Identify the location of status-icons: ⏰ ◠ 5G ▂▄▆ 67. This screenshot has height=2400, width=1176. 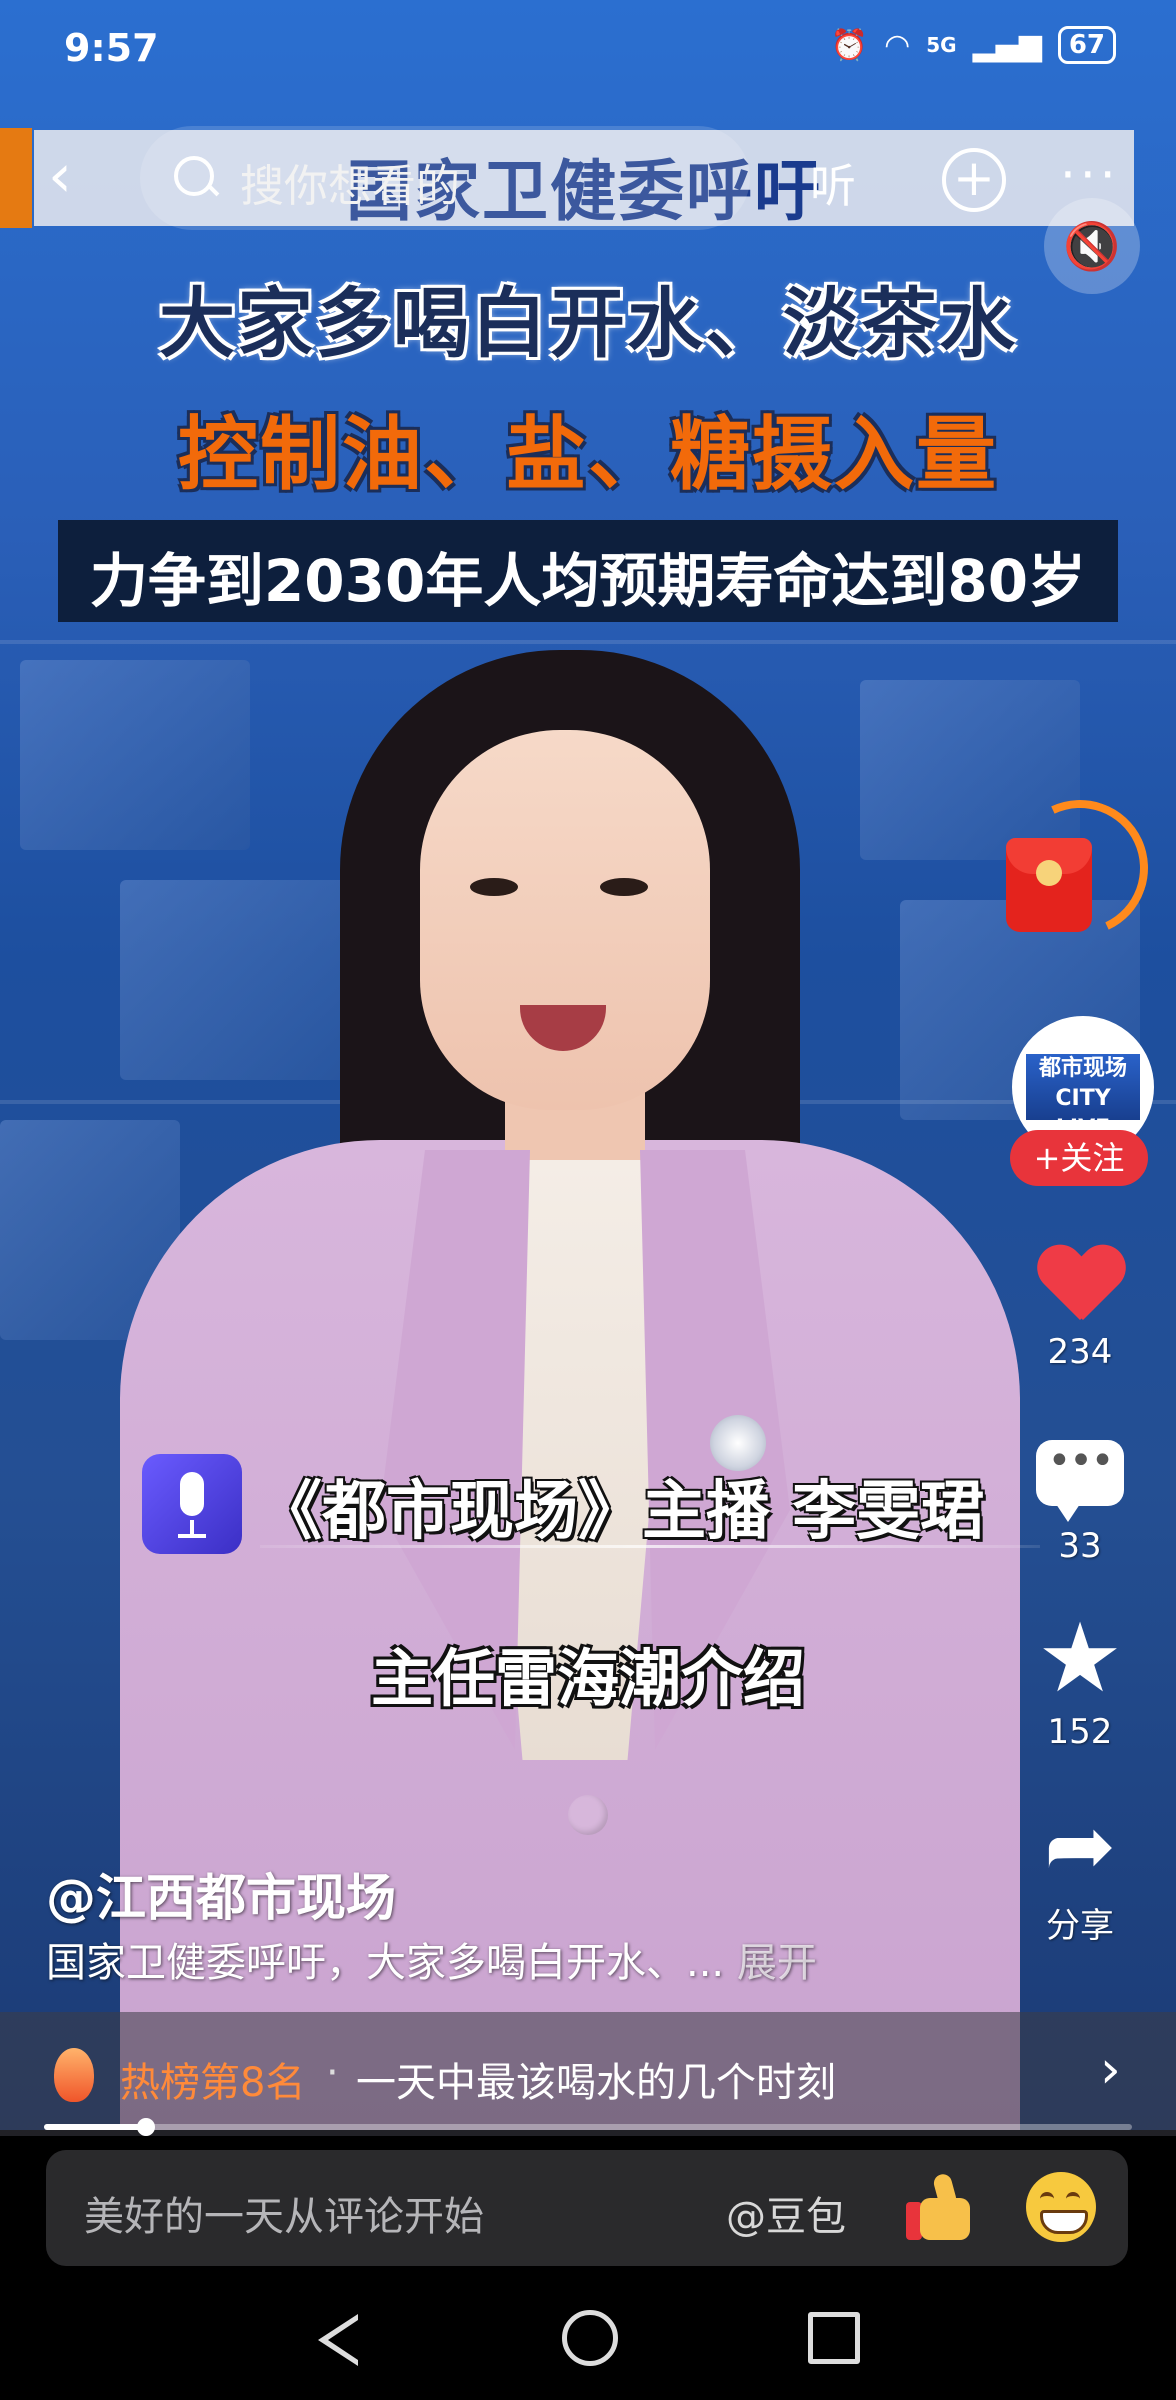
(973, 45).